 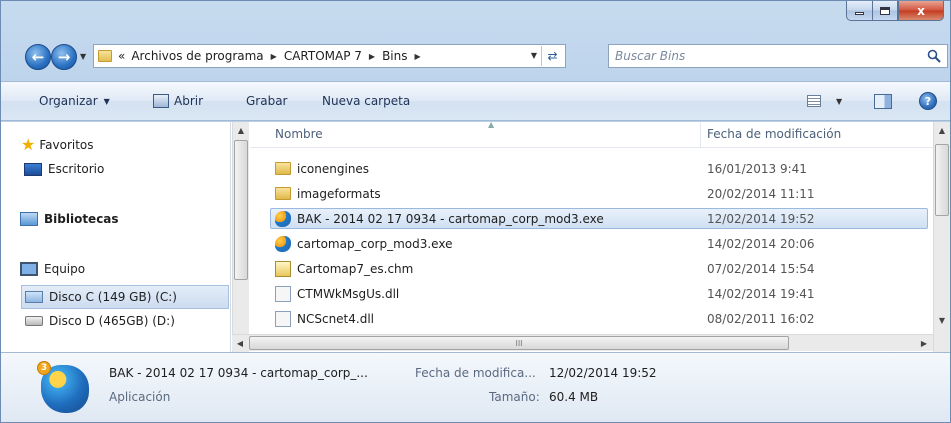 What do you see at coordinates (121, 56) in the screenshot?
I see `breadcrumb-overflow: «` at bounding box center [121, 56].